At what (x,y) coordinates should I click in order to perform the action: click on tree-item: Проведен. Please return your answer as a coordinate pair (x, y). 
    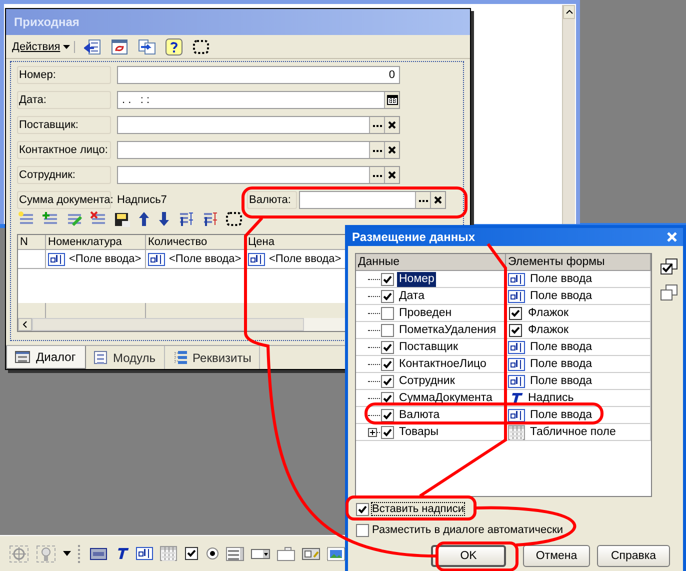
    Looking at the image, I should click on (425, 313).